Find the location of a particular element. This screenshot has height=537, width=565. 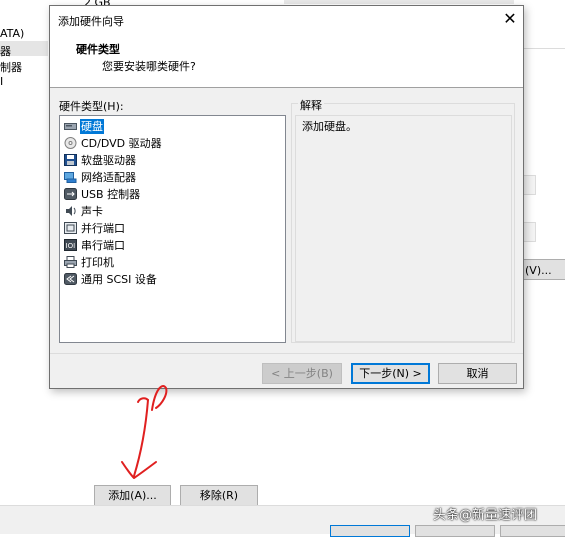

network-adapter-icon is located at coordinates (70, 177).